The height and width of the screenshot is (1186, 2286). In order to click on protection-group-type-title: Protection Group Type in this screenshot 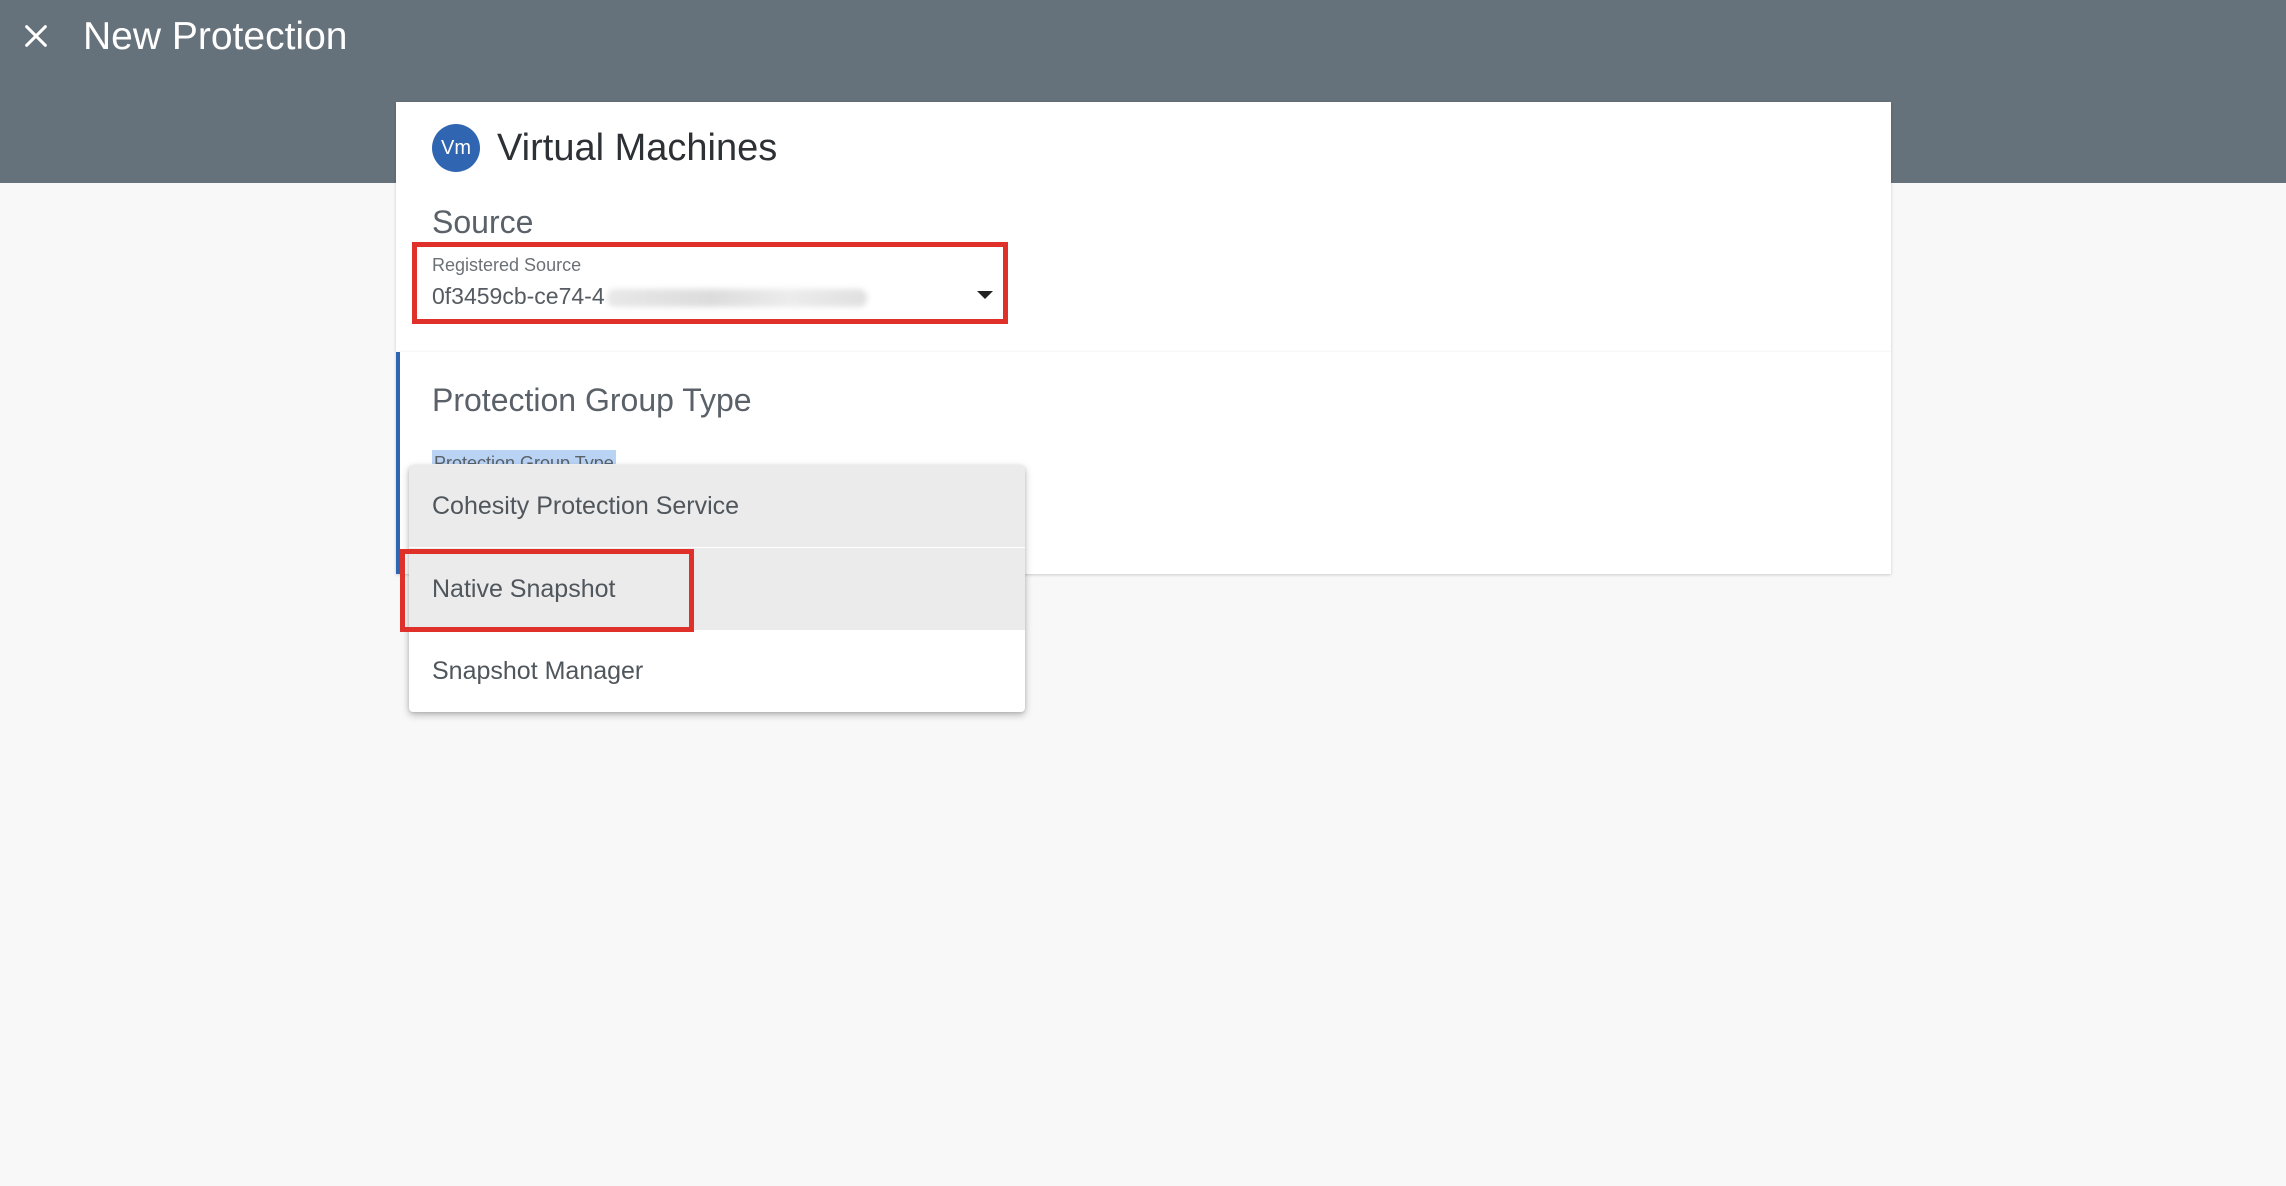, I will do `click(592, 400)`.